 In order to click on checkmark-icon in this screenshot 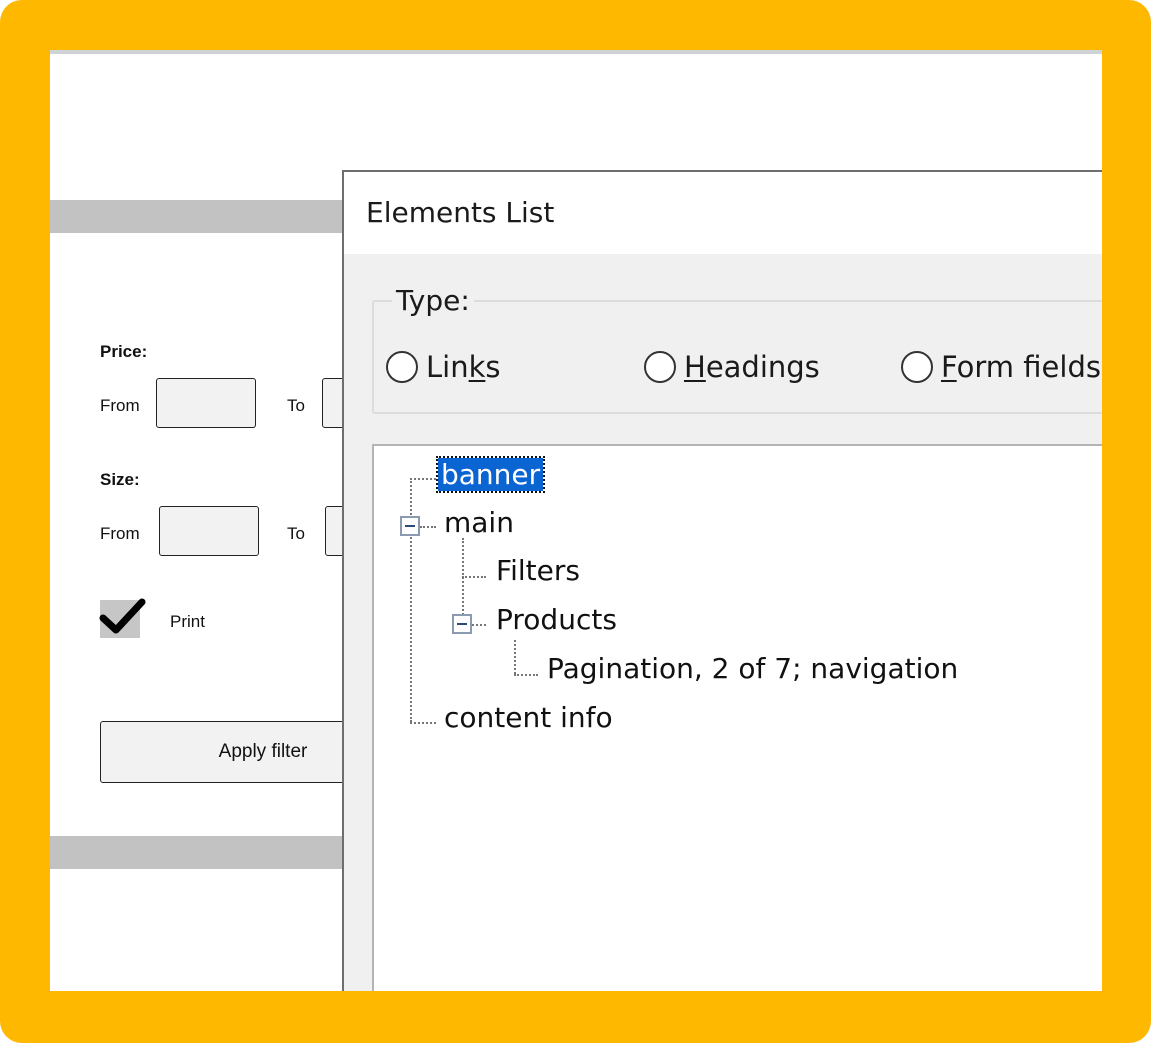, I will do `click(122, 616)`.